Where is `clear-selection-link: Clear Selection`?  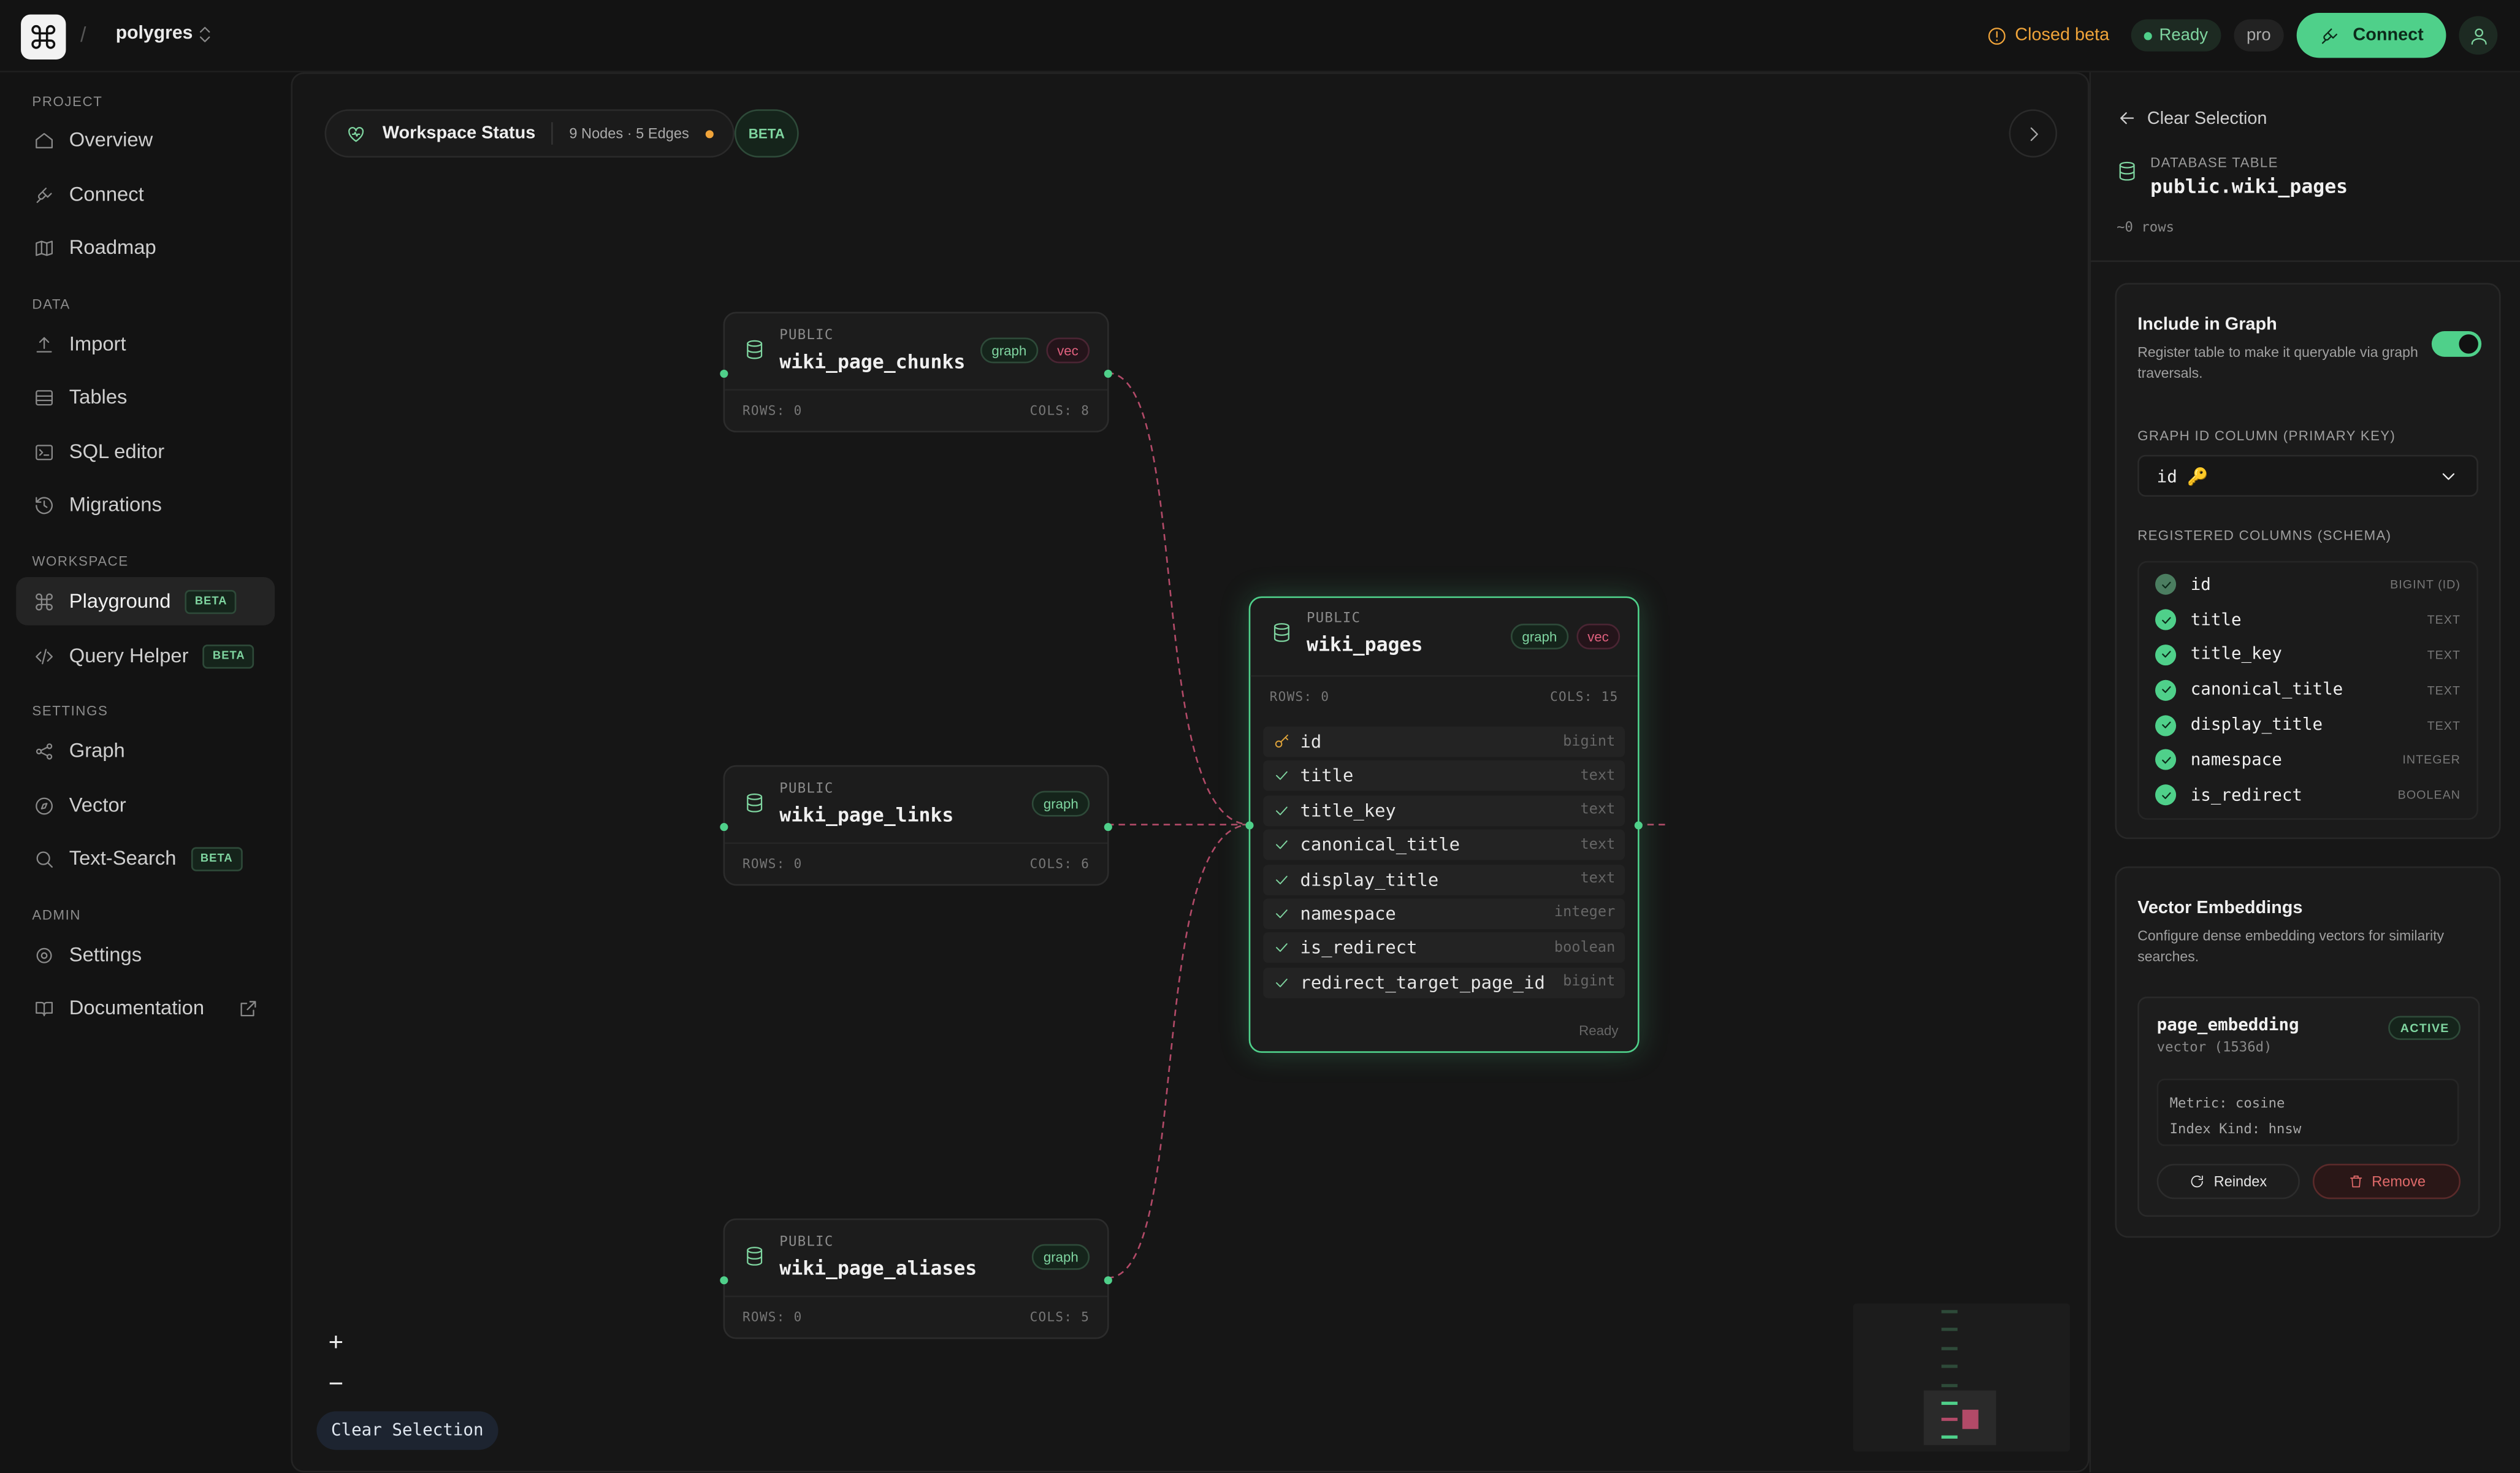
clear-selection-link: Clear Selection is located at coordinates (2192, 118).